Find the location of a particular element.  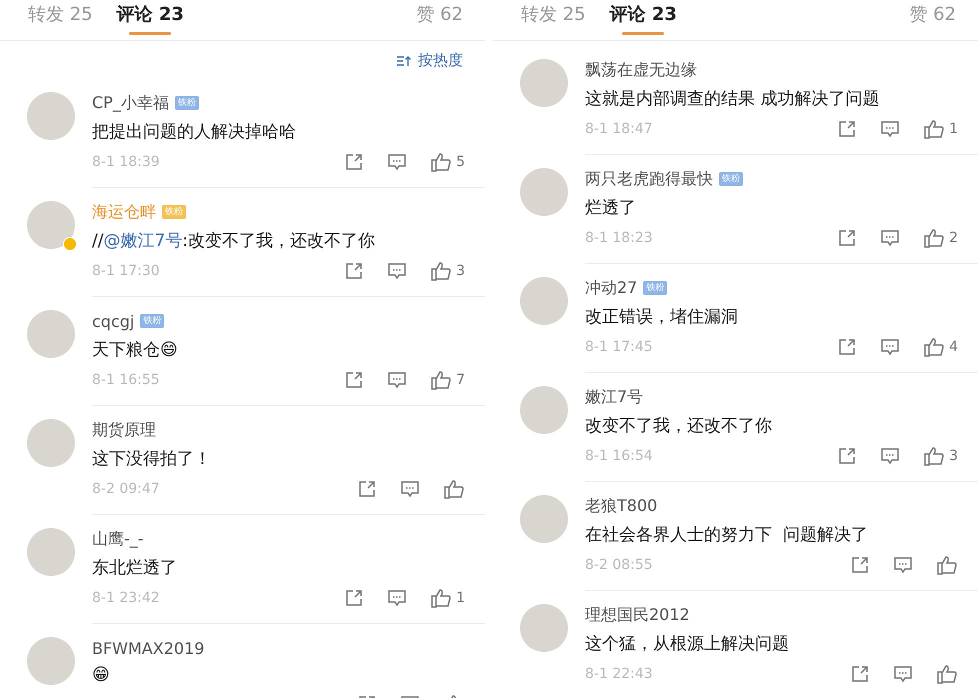

like-count: 4 is located at coordinates (953, 347).